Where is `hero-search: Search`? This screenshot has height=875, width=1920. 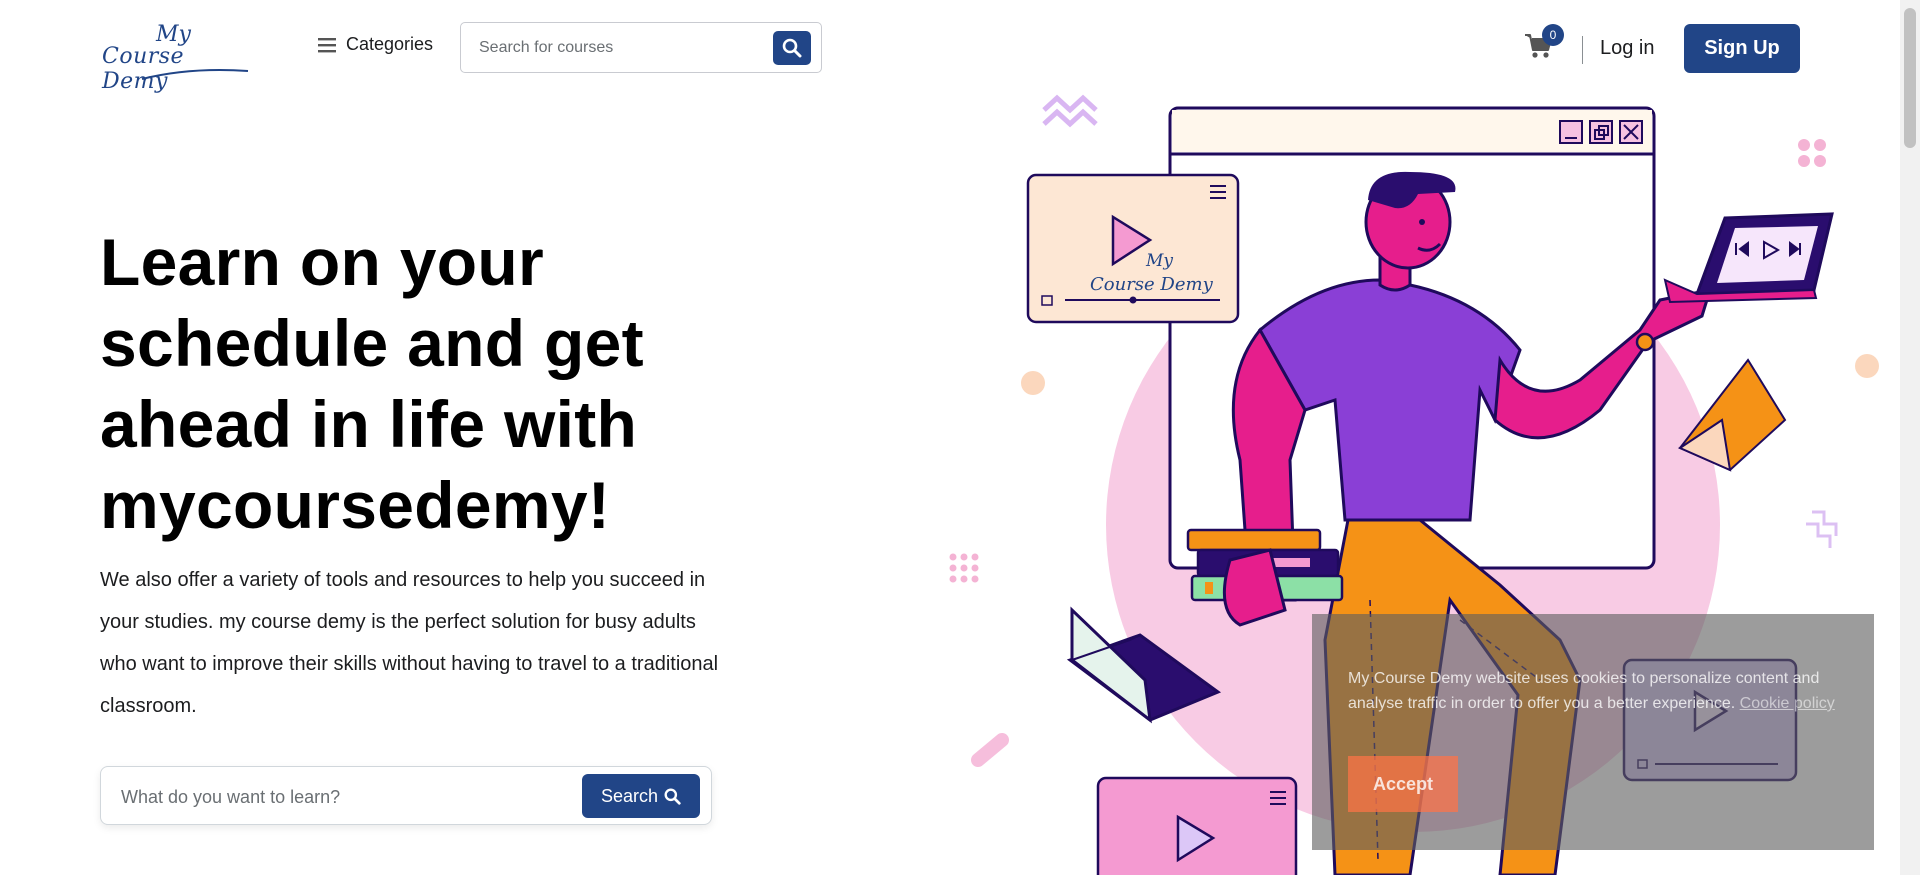 hero-search: Search is located at coordinates (406, 795).